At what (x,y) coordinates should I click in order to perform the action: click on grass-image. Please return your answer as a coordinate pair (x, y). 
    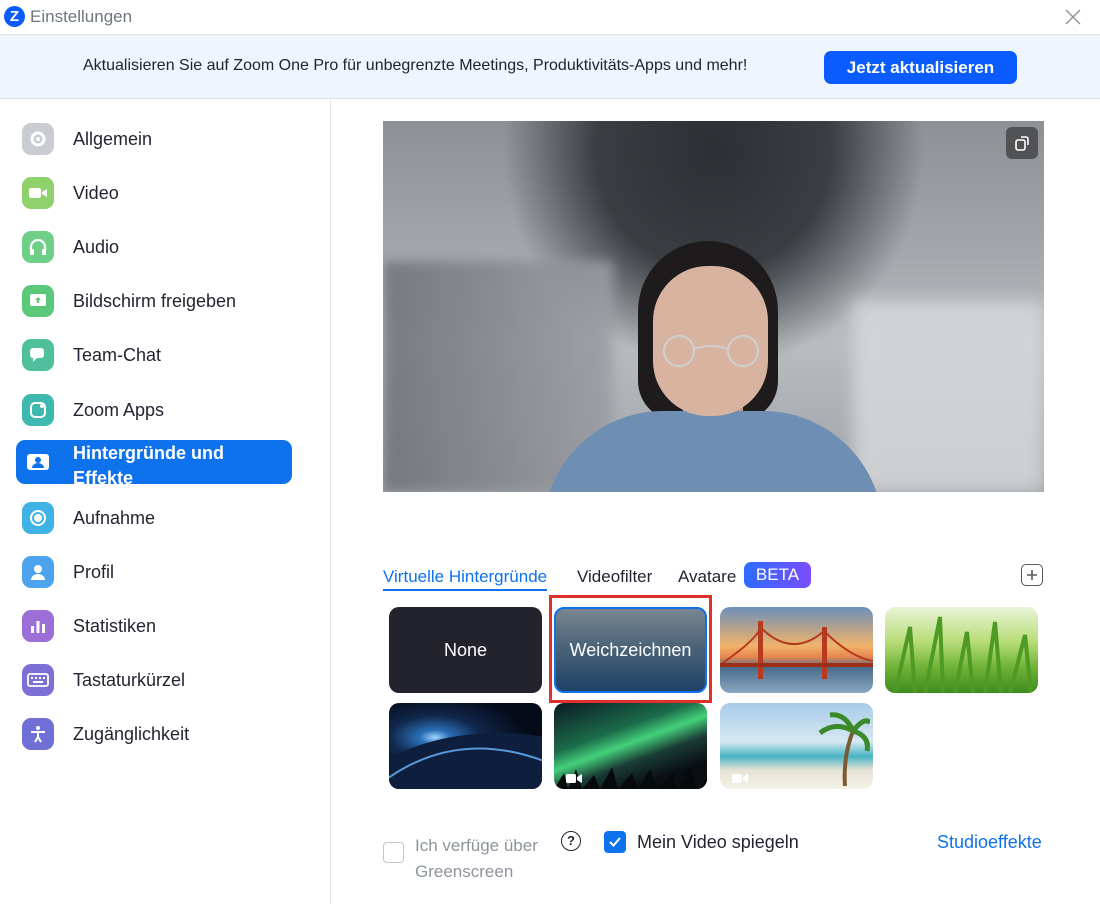
    Looking at the image, I should click on (963, 654).